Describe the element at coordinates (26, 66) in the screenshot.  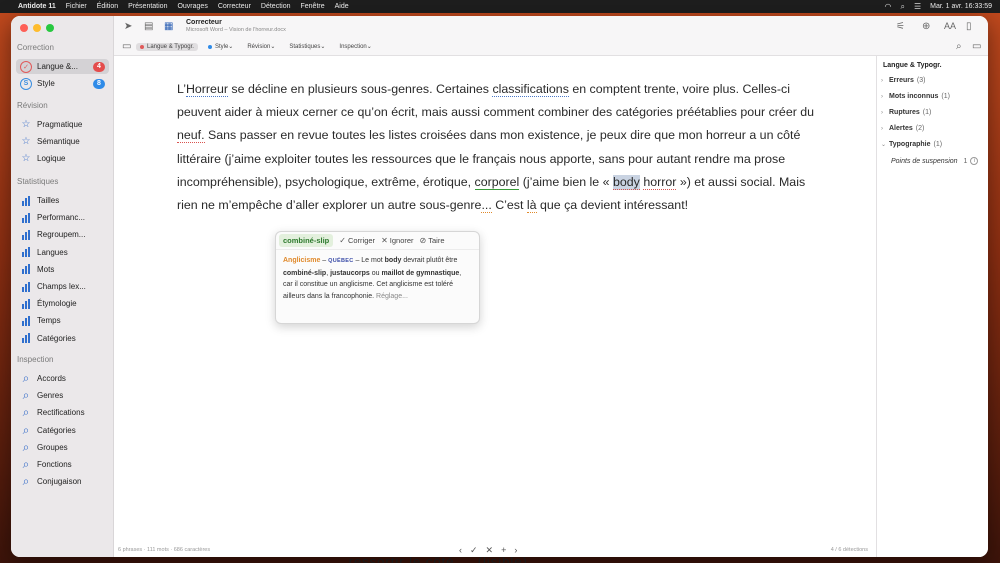
I see `check-circle-icon: ✓` at that location.